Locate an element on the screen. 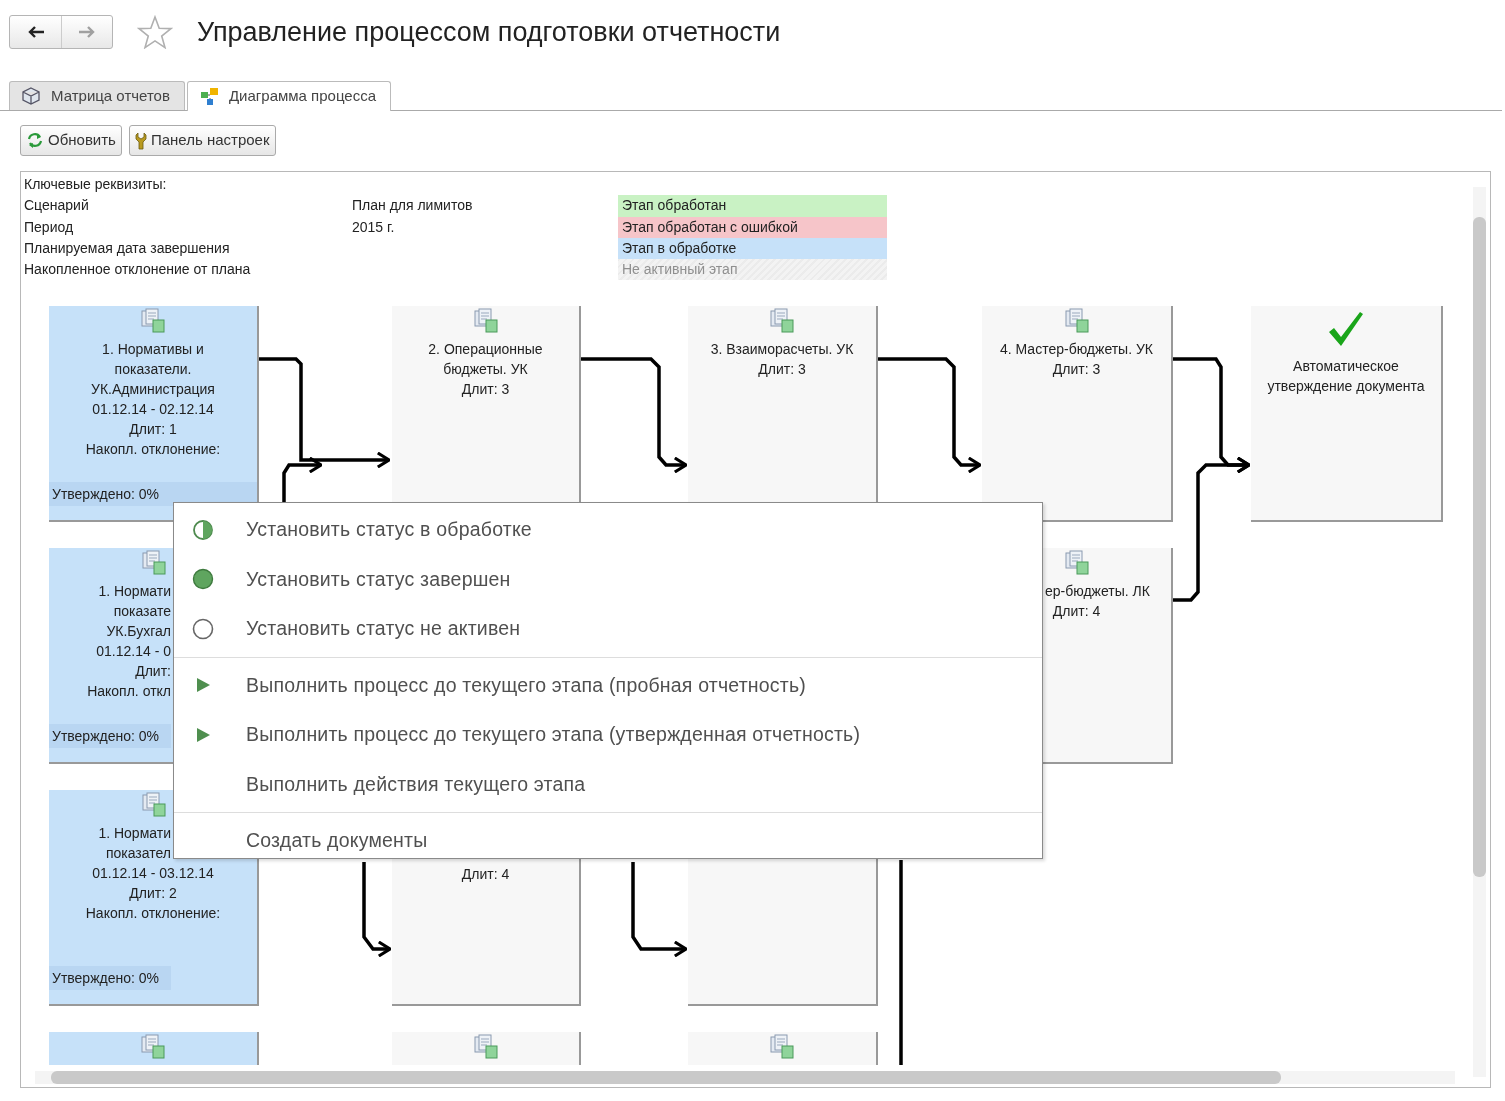  node-text: Автоматическое is located at coordinates (1346, 366).